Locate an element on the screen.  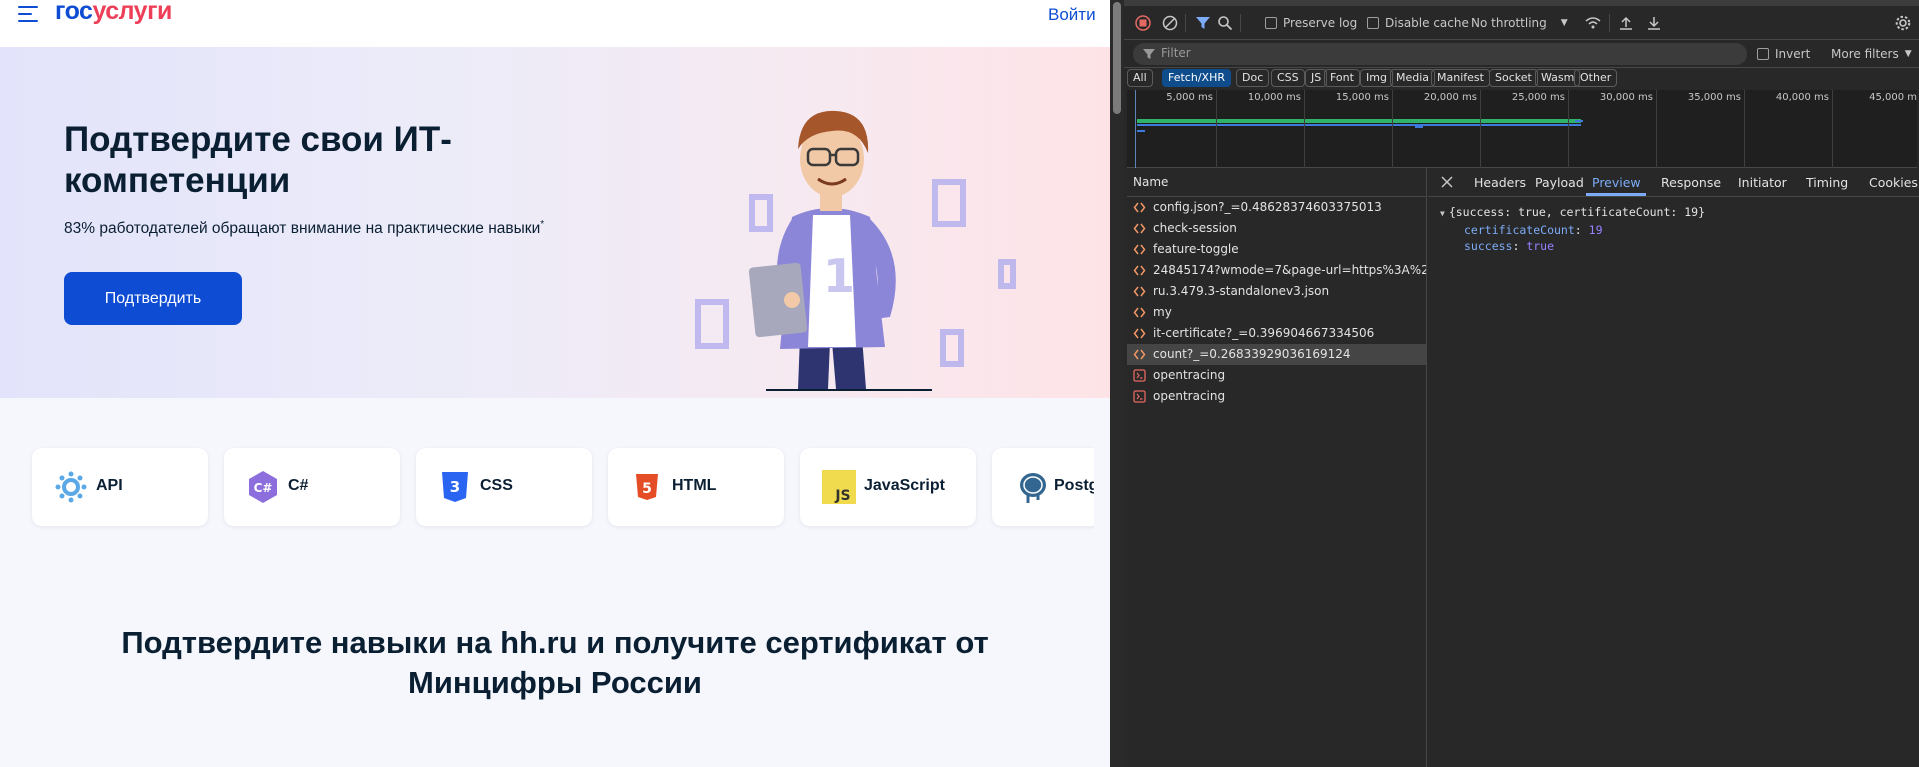
request-row: check-session is located at coordinates (1276, 228).